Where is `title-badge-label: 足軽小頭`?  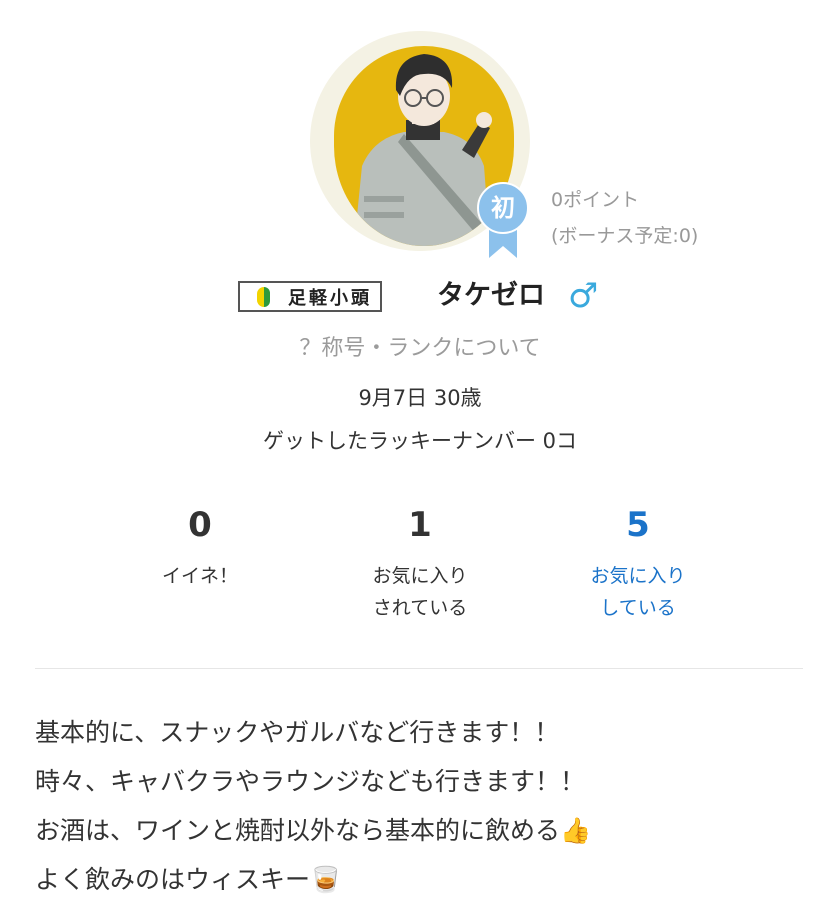
title-badge-label: 足軽小頭 is located at coordinates (330, 298).